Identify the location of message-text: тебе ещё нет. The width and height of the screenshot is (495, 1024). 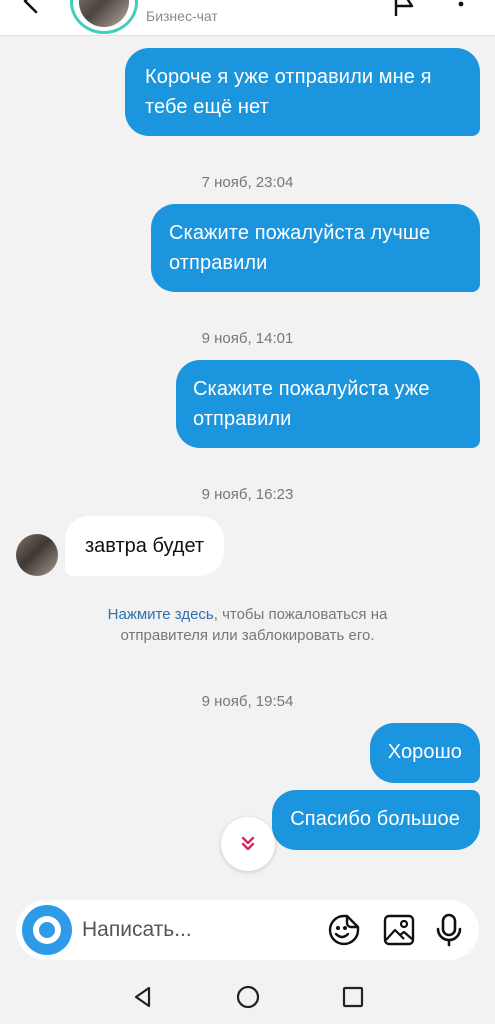
(207, 107).